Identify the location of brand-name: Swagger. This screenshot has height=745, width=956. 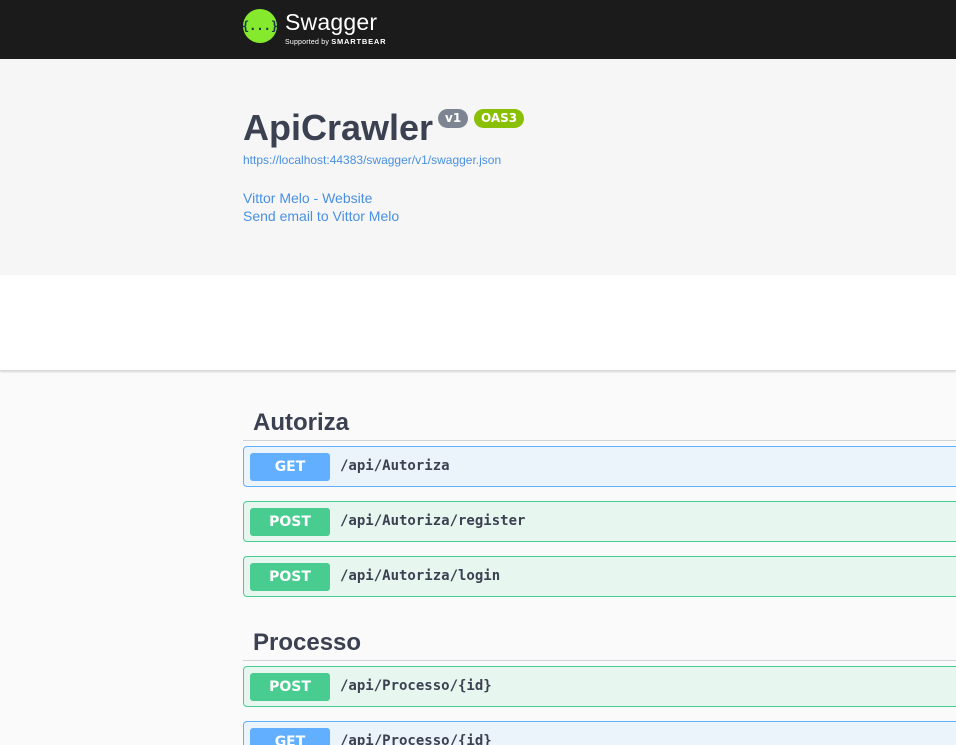
(331, 22).